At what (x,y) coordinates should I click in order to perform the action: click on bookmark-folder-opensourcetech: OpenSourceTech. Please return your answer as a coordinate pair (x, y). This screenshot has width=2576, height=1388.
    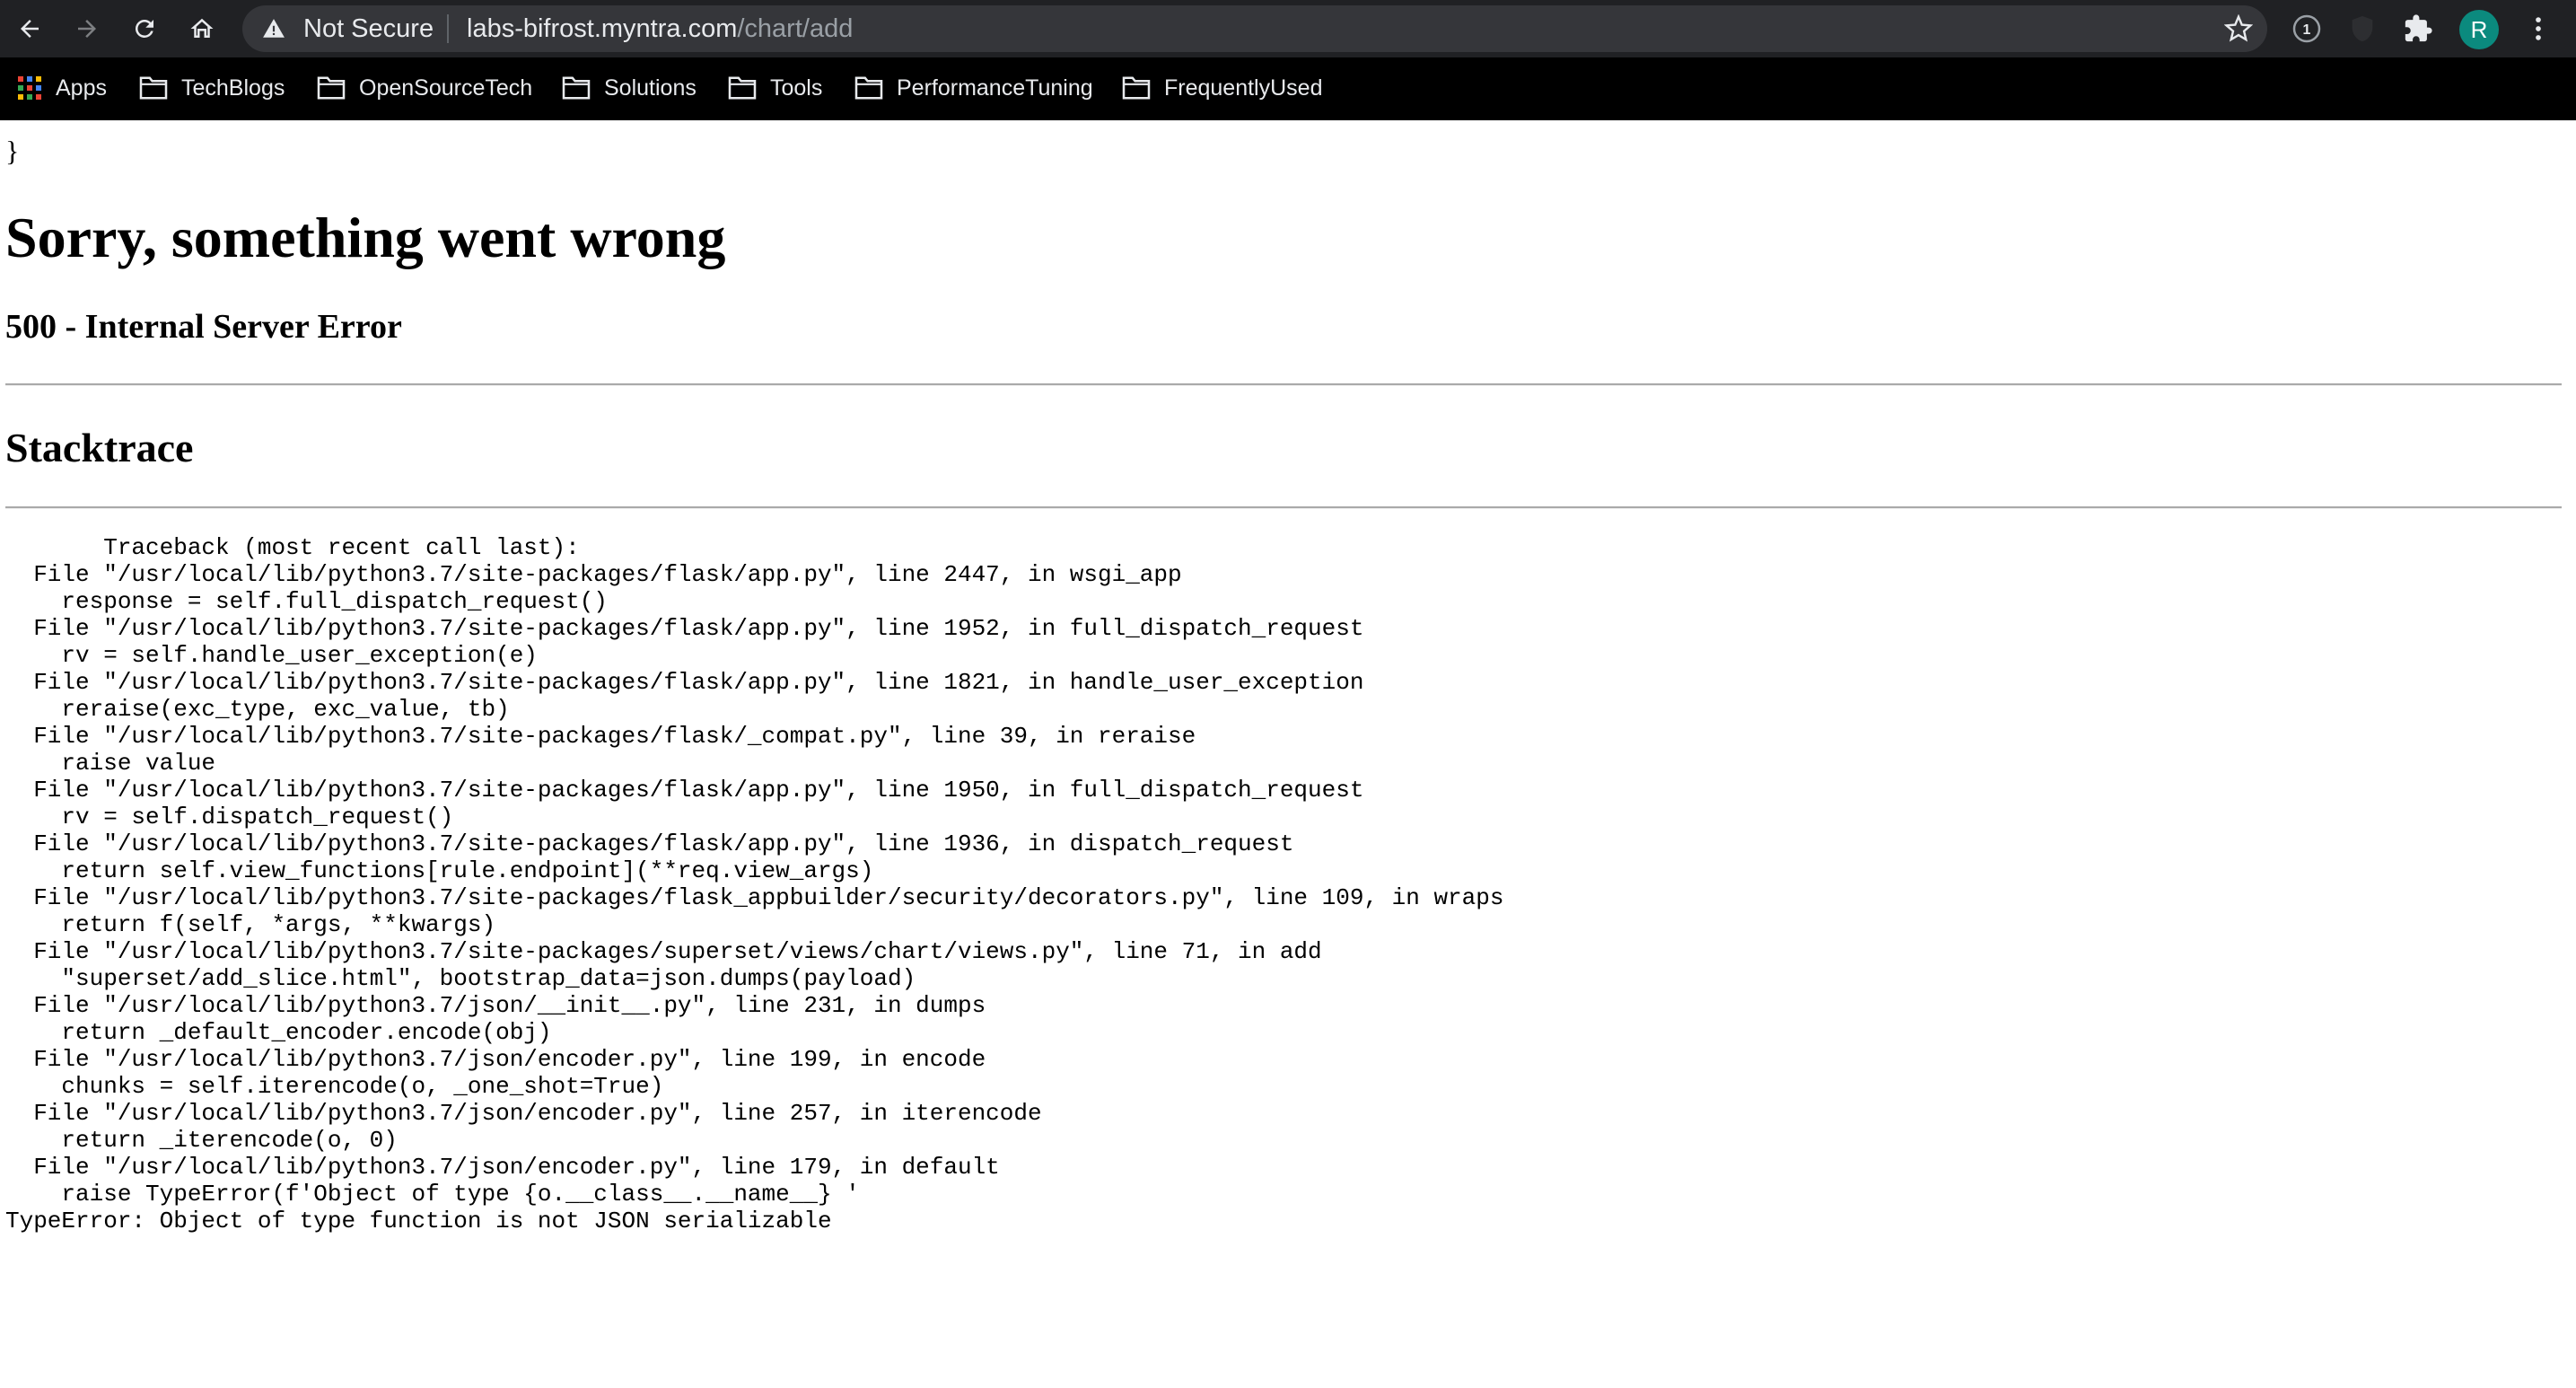
    Looking at the image, I should click on (424, 88).